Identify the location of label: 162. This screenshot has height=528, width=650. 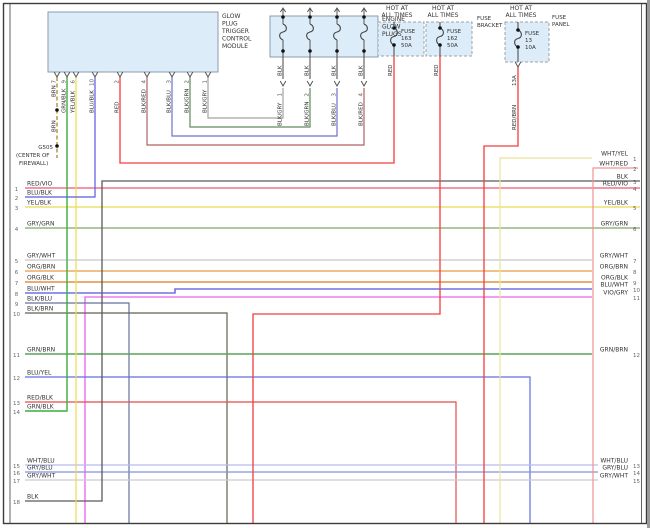
(452, 39).